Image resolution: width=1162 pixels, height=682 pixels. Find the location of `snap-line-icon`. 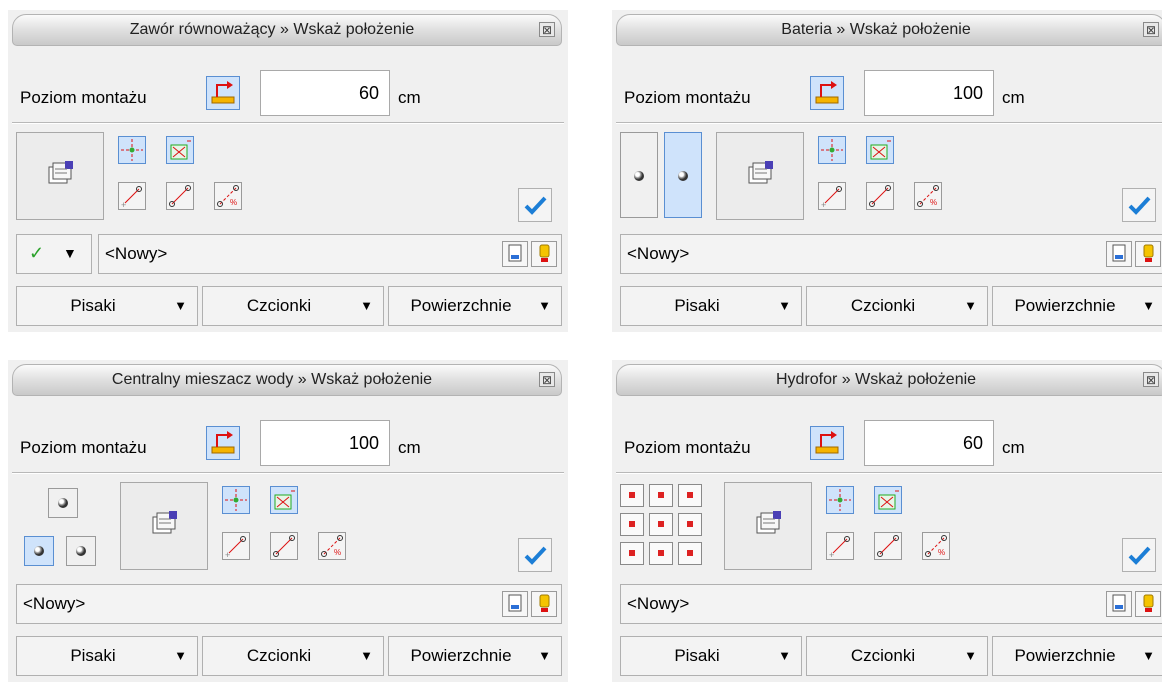

snap-line-icon is located at coordinates (180, 196).